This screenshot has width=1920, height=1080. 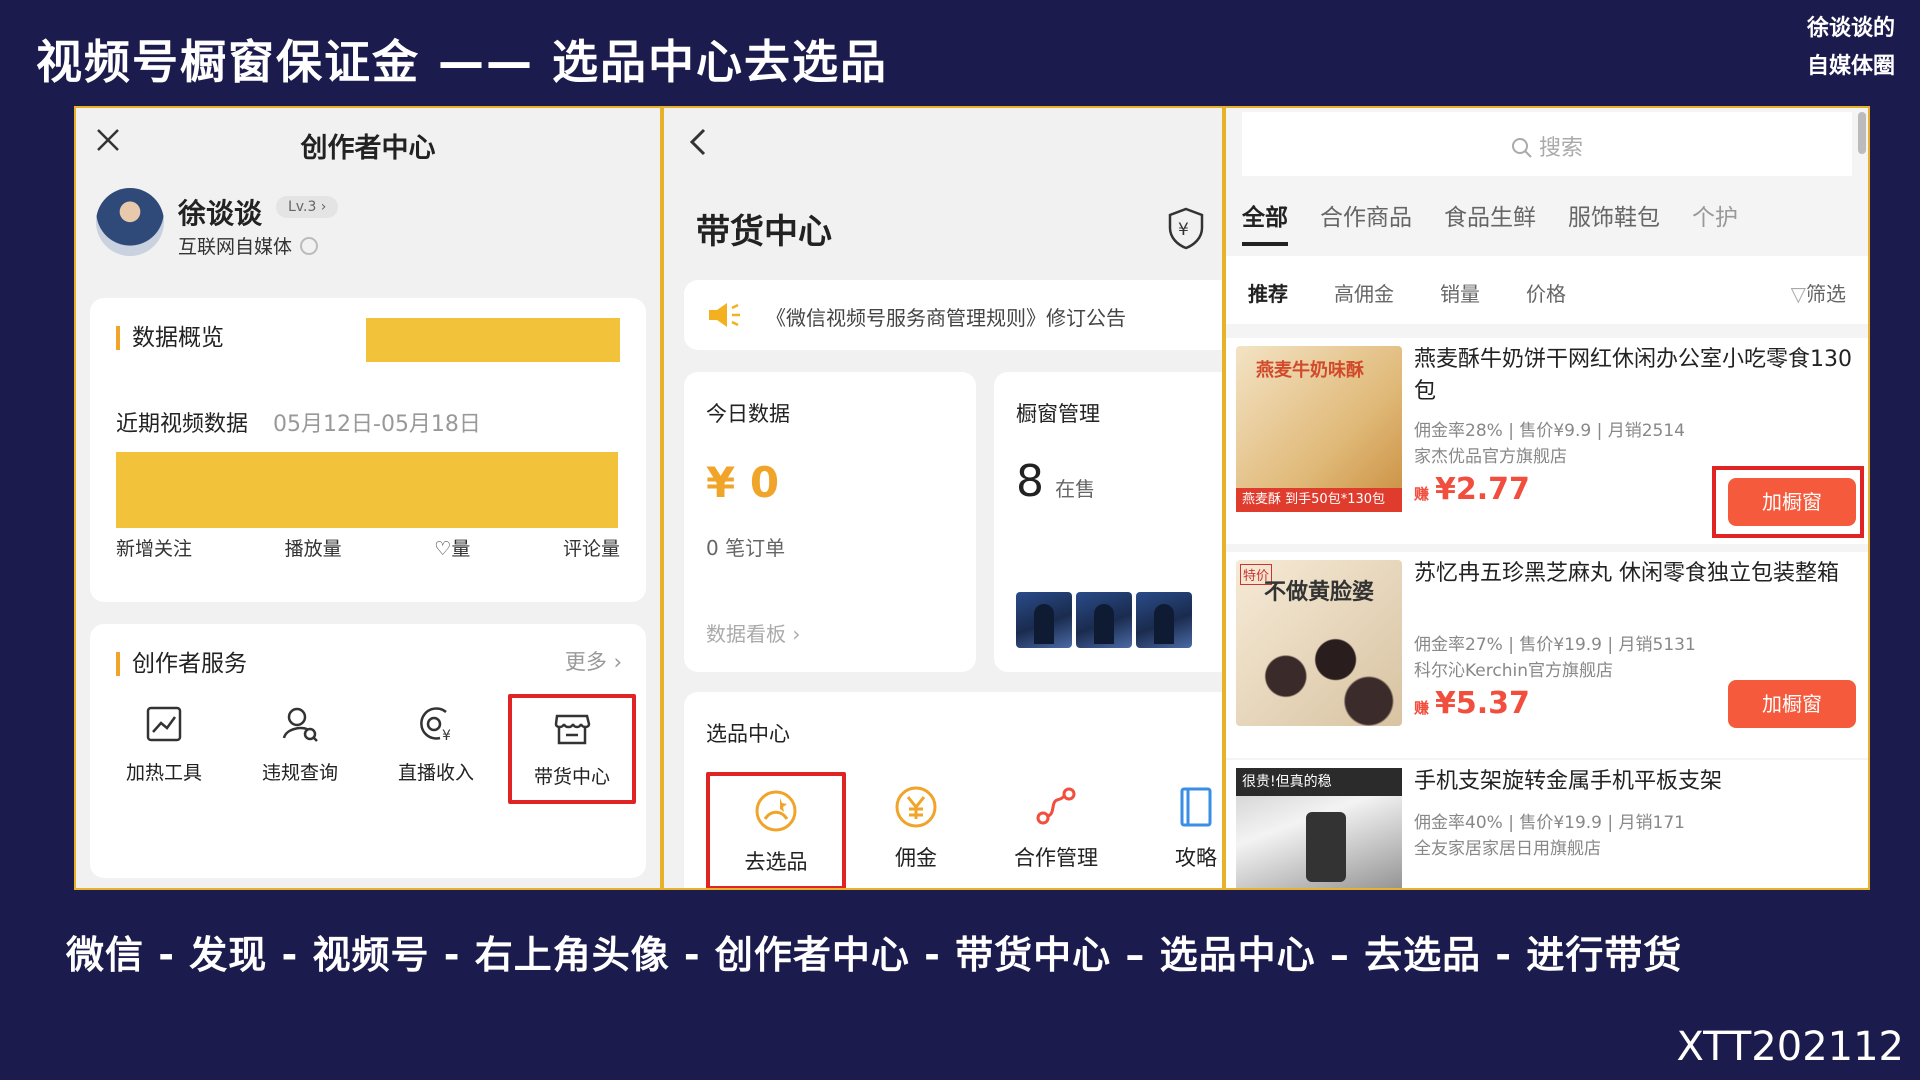 I want to click on more-link: 更多 ›, so click(x=593, y=661).